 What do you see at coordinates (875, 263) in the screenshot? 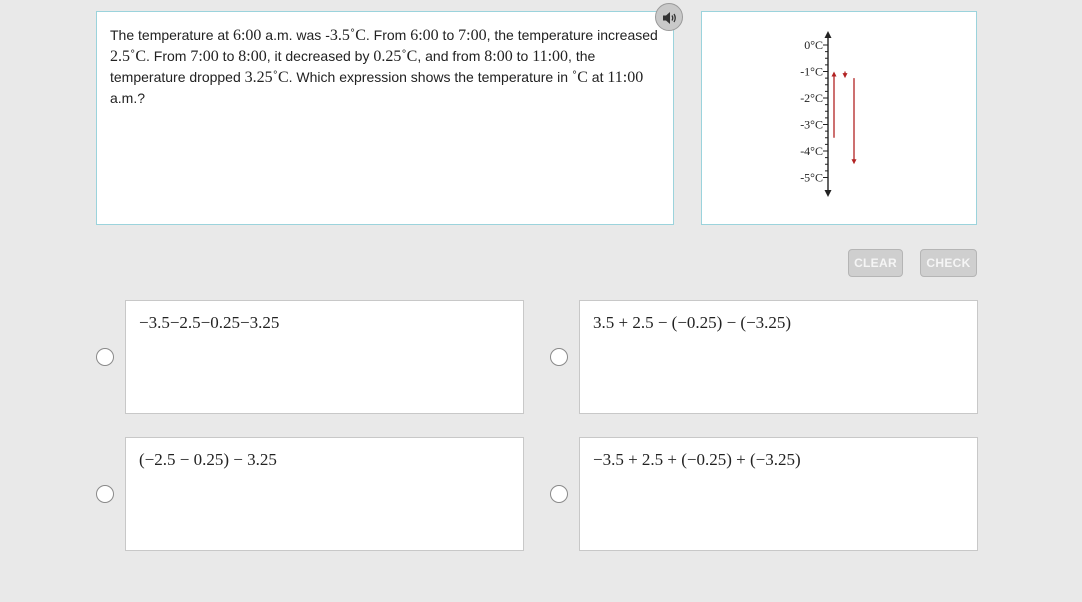
I see `clear-button: CLEAR` at bounding box center [875, 263].